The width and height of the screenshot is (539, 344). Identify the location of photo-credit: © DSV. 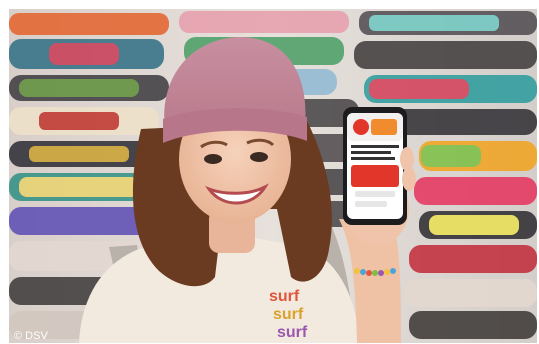
(31, 336).